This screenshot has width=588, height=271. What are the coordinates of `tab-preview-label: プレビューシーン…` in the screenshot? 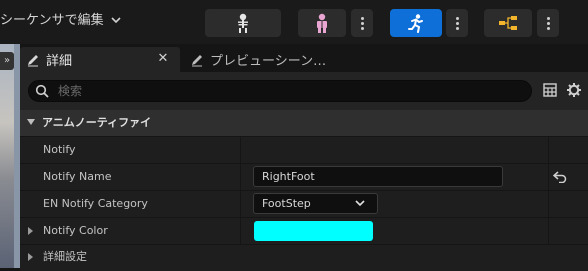 It's located at (268, 61).